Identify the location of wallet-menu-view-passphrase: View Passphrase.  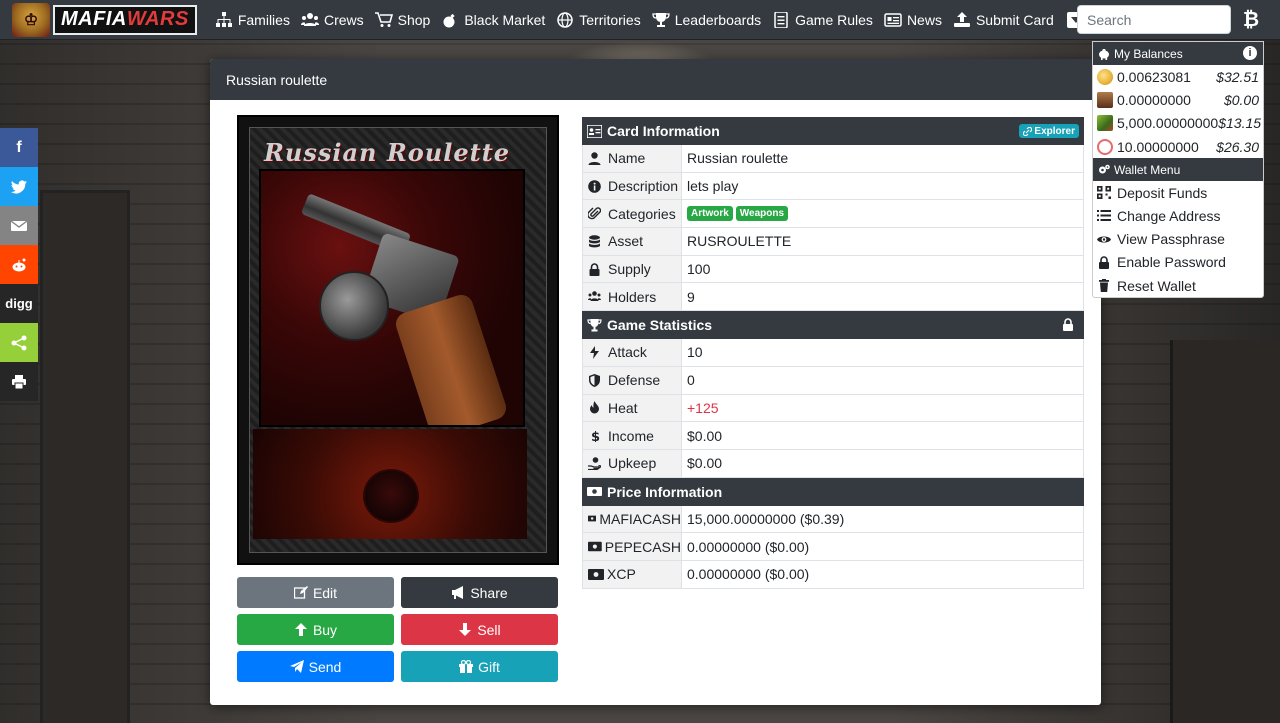
(1178, 239).